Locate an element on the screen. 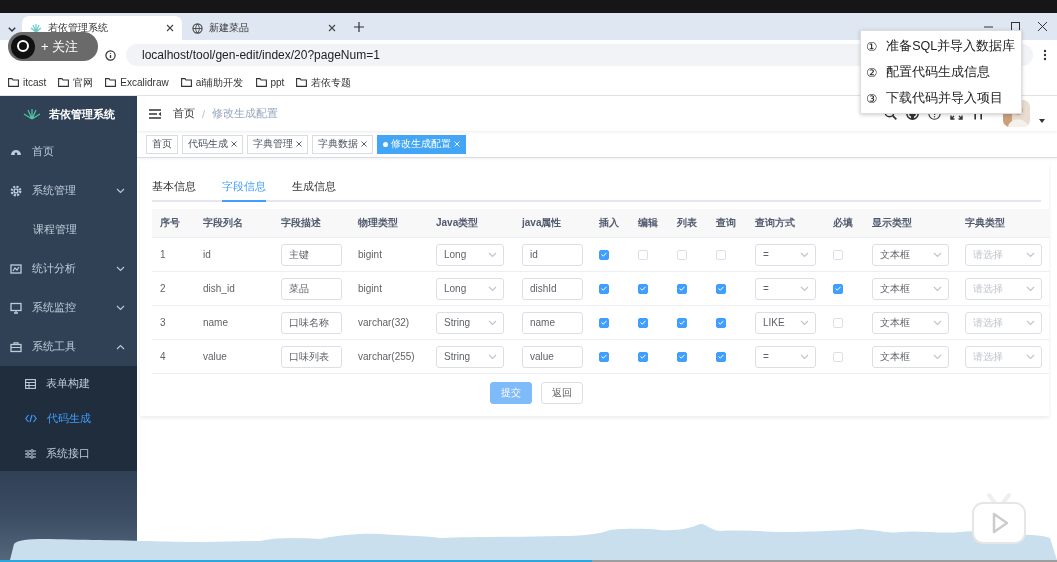 The height and width of the screenshot is (562, 1057). column-header: 查询 is located at coordinates (727, 223).